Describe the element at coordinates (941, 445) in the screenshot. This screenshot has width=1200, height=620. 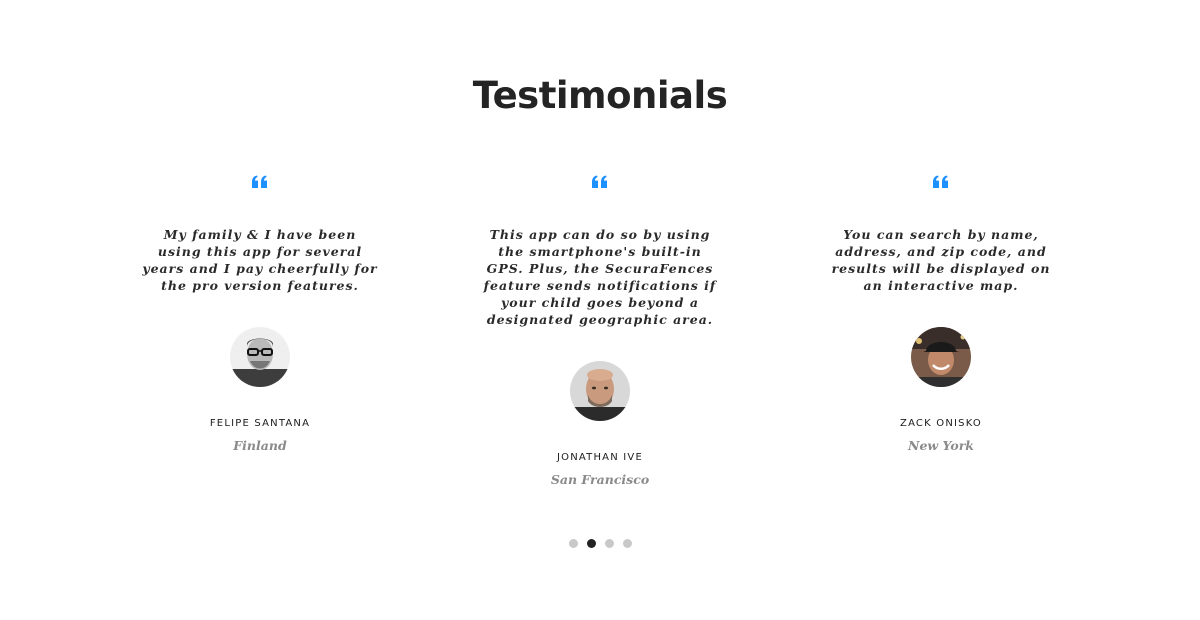
I see `testimonial-author-location: New York` at that location.